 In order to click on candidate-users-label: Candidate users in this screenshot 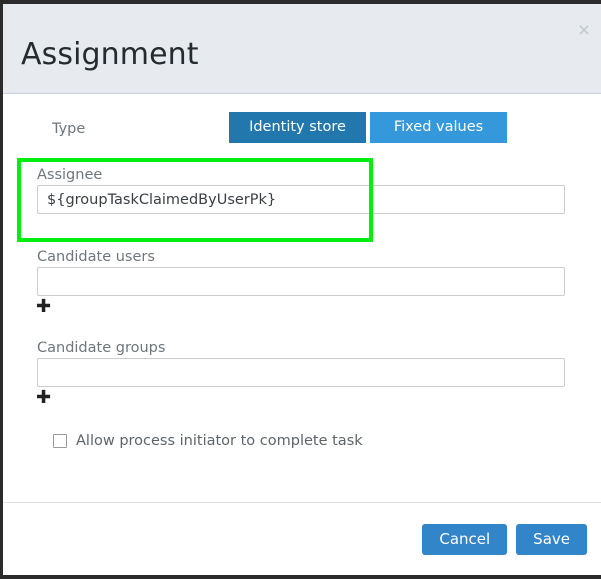, I will do `click(96, 257)`.